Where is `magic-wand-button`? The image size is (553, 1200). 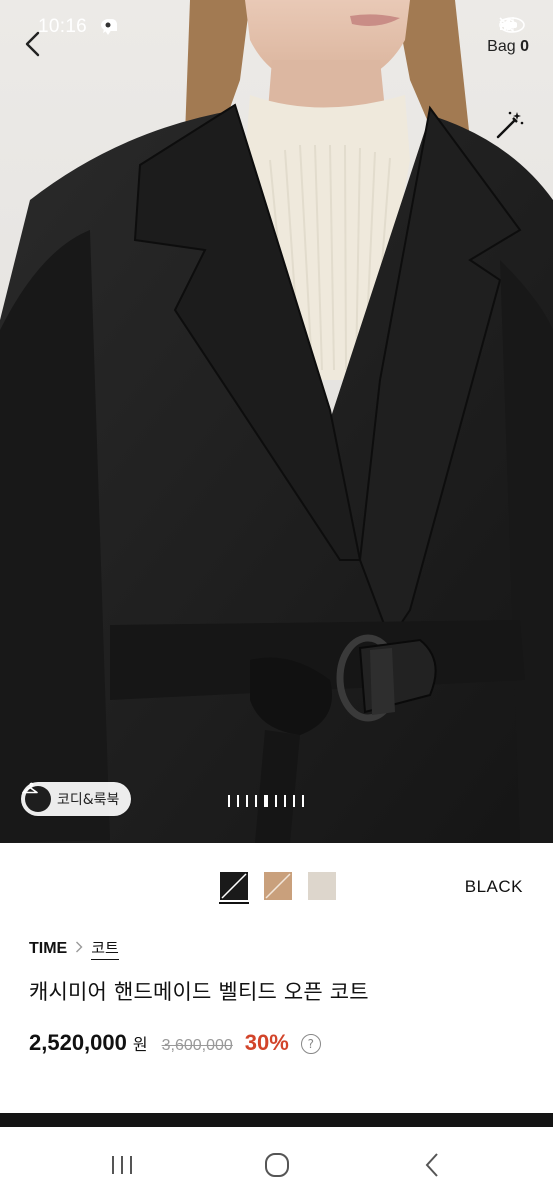 magic-wand-button is located at coordinates (509, 126).